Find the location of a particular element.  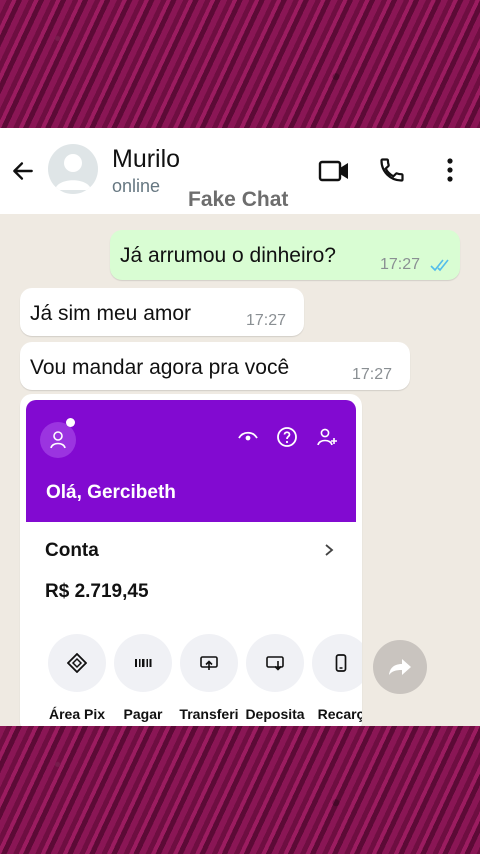

pix-icon is located at coordinates (77, 663).